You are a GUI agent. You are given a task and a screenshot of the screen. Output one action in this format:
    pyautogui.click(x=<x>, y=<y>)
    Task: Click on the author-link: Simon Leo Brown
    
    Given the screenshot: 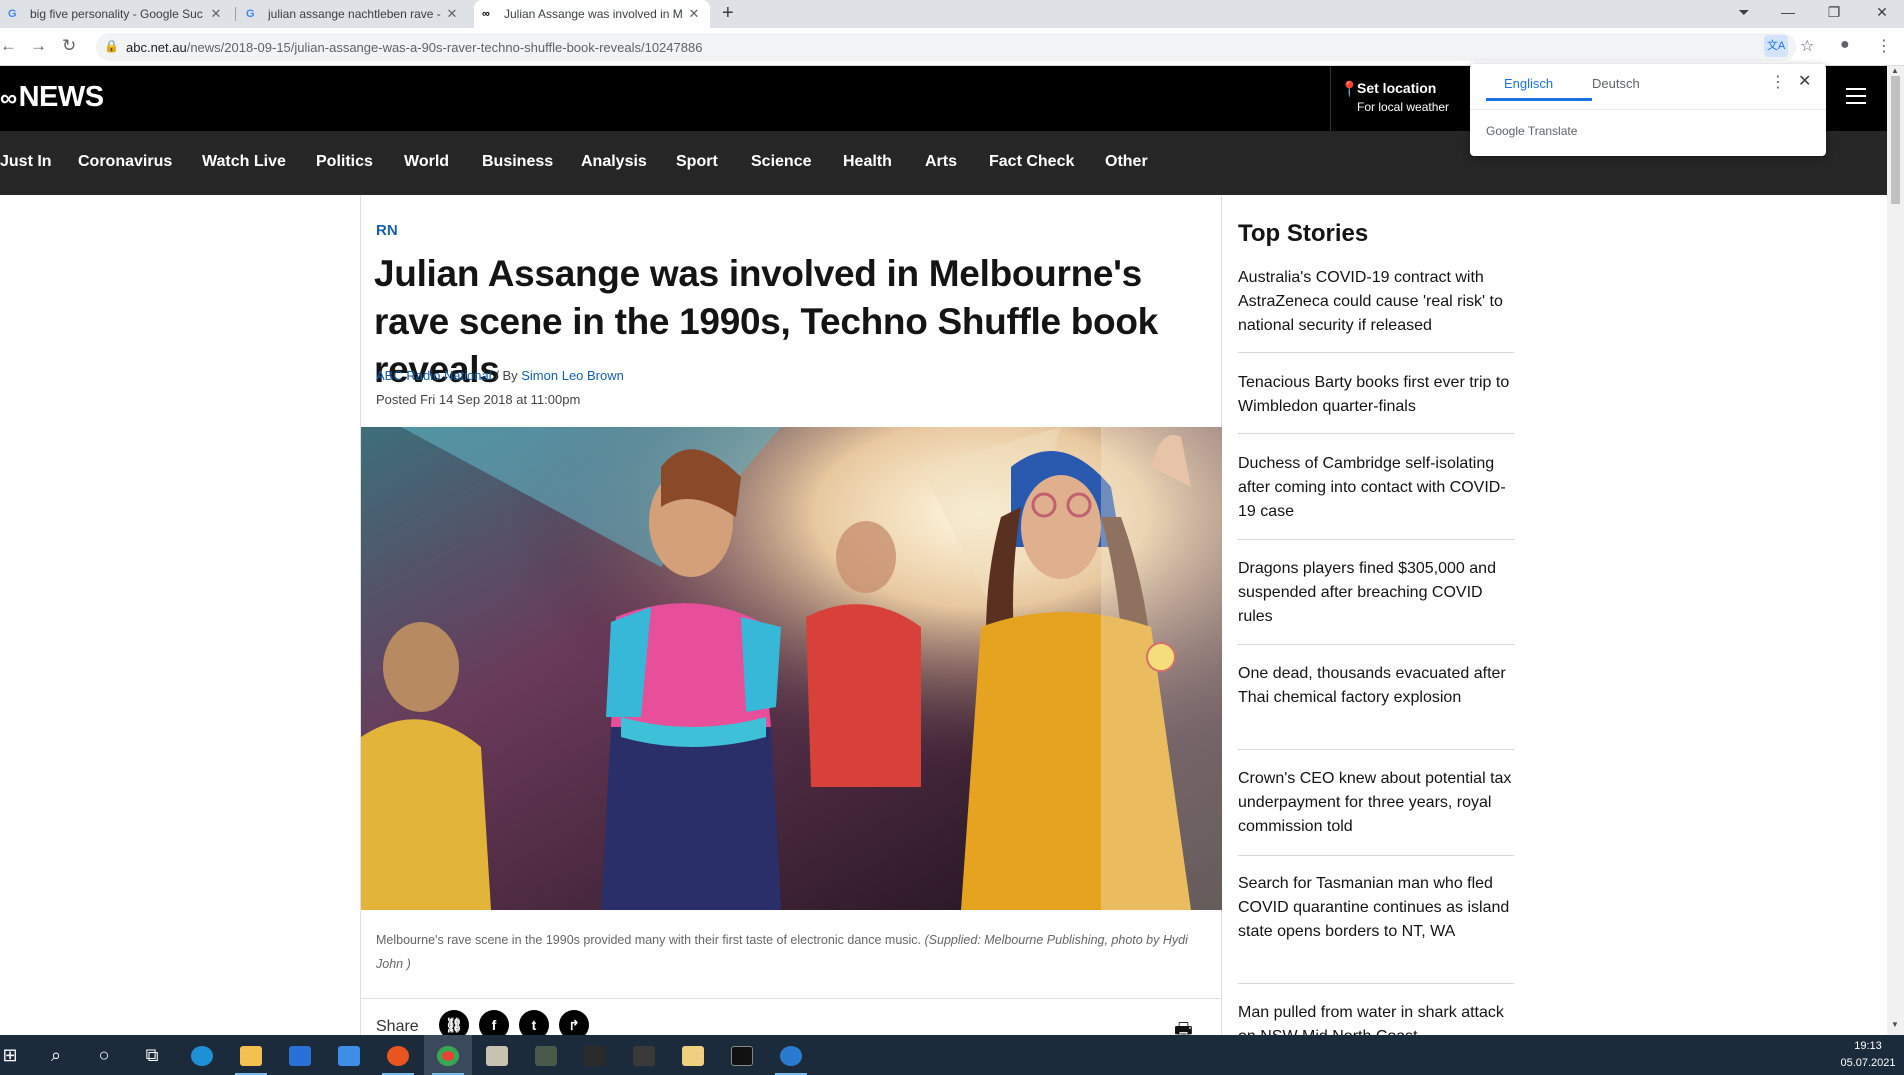 What is the action you would take?
    pyautogui.click(x=572, y=375)
    